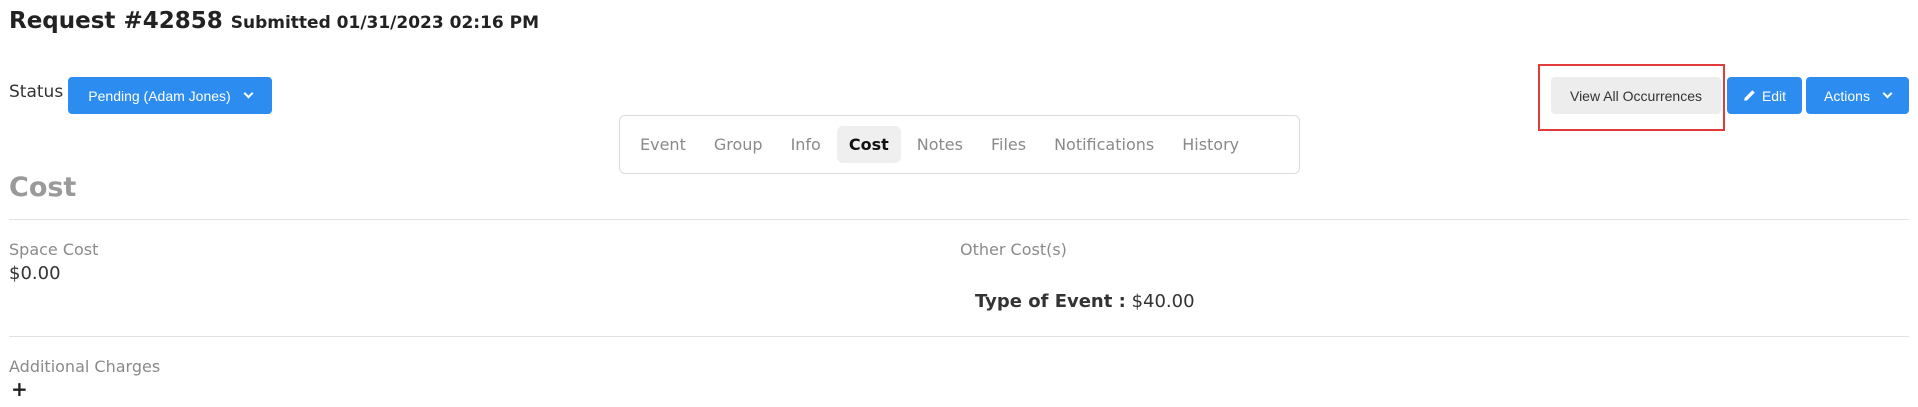  Describe the element at coordinates (1847, 95) in the screenshot. I see `actions-label: Actions` at that location.